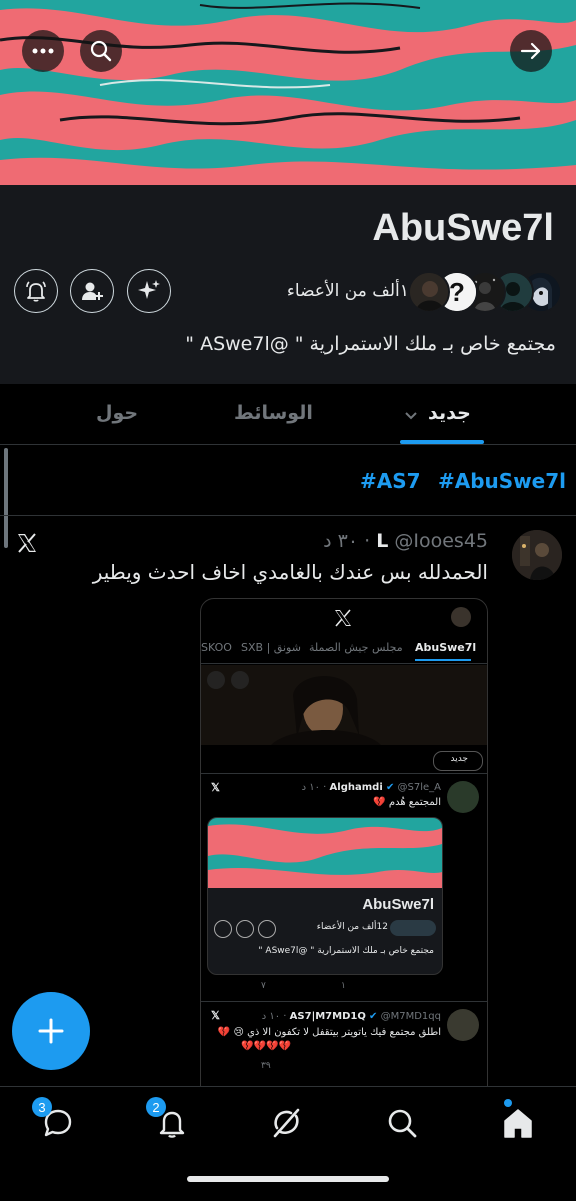  What do you see at coordinates (288, 480) in the screenshot?
I see `hashtag-row: #AbuSwe7l #AS7` at bounding box center [288, 480].